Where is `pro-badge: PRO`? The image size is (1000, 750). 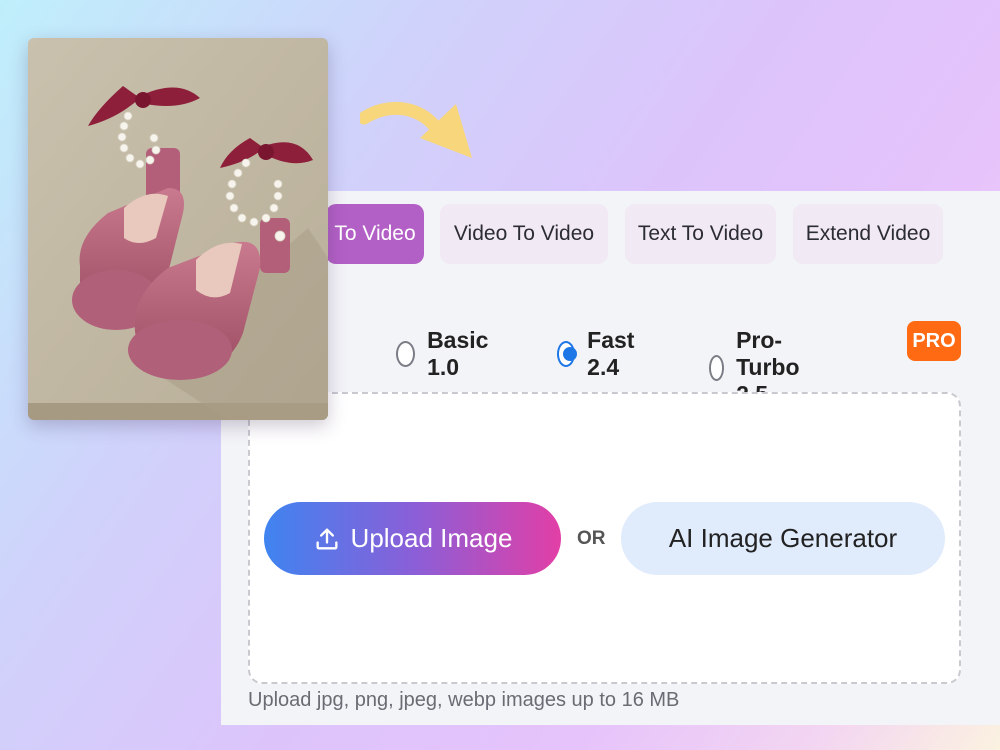
pro-badge: PRO is located at coordinates (934, 341).